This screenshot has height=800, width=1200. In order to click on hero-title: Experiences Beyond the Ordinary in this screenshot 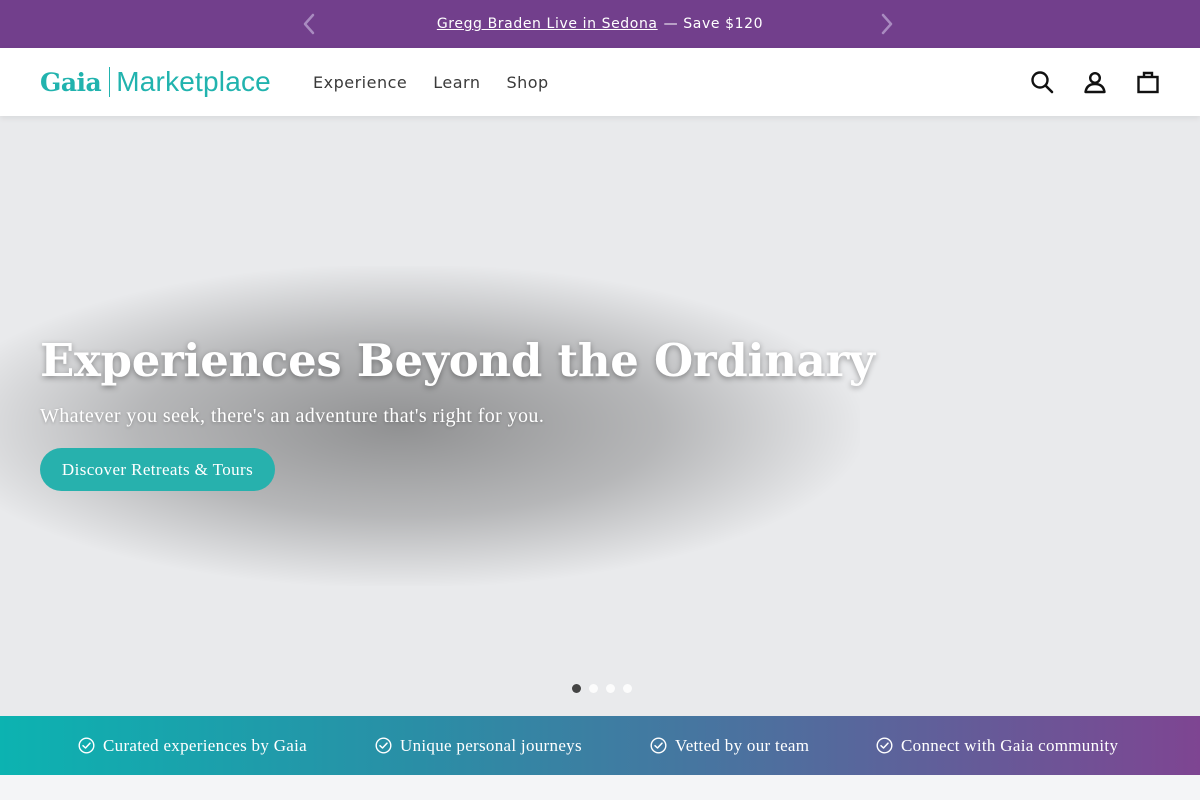, I will do `click(457, 360)`.